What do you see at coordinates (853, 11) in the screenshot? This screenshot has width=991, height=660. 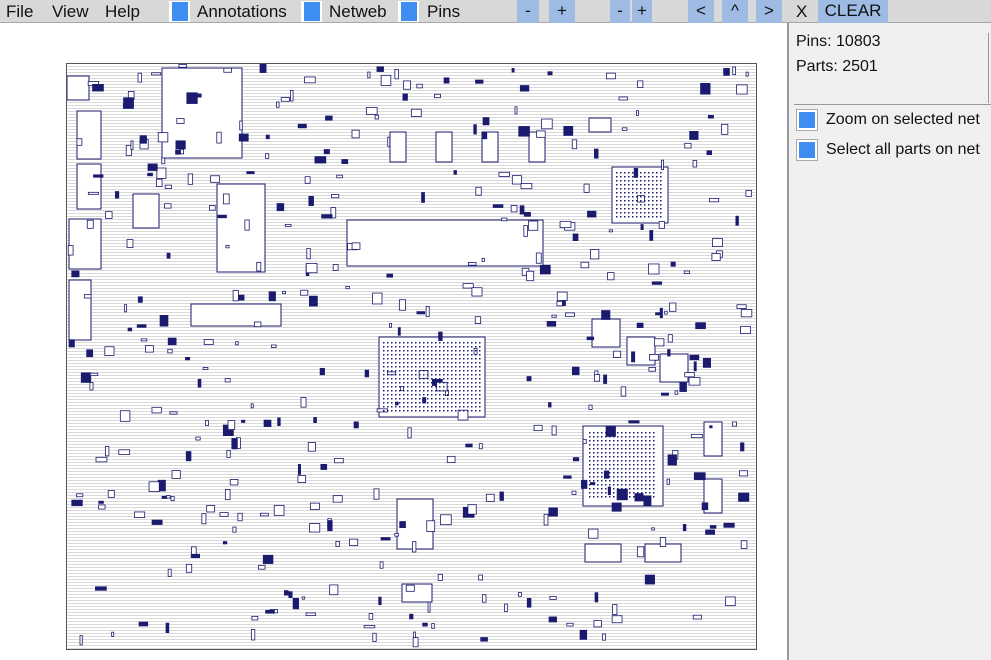 I see `clear-button: CLEAR` at bounding box center [853, 11].